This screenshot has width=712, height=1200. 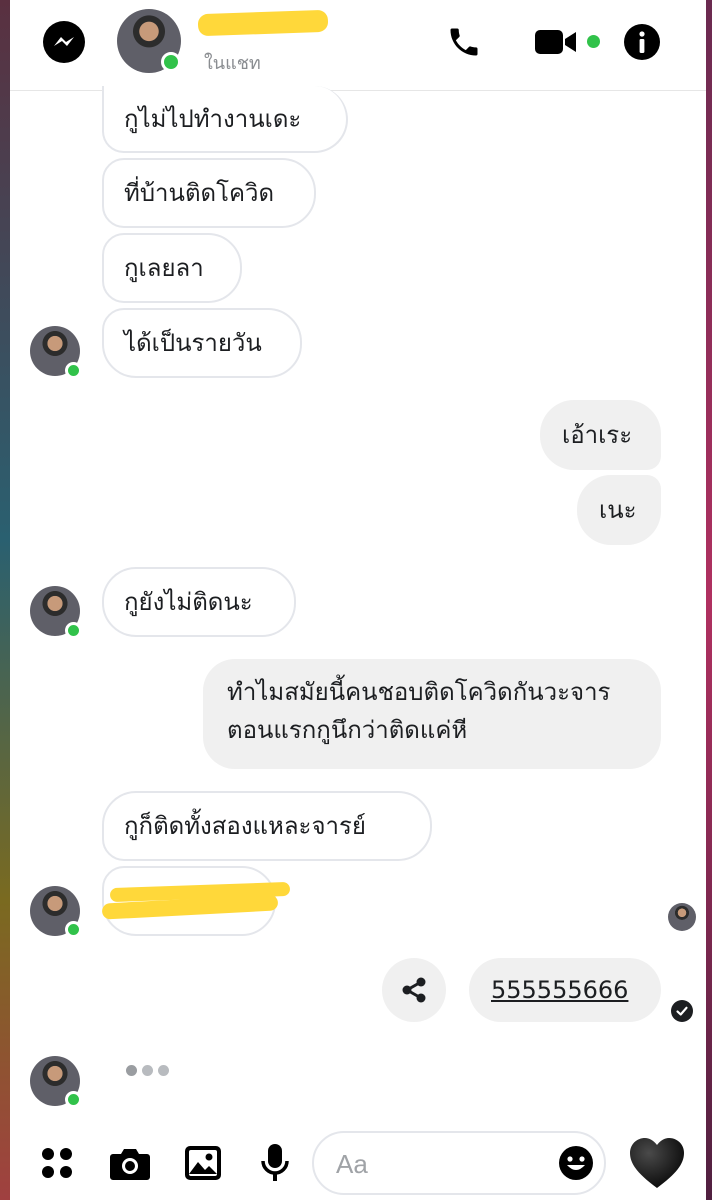 What do you see at coordinates (196, 900) in the screenshot?
I see `redacted-message-content` at bounding box center [196, 900].